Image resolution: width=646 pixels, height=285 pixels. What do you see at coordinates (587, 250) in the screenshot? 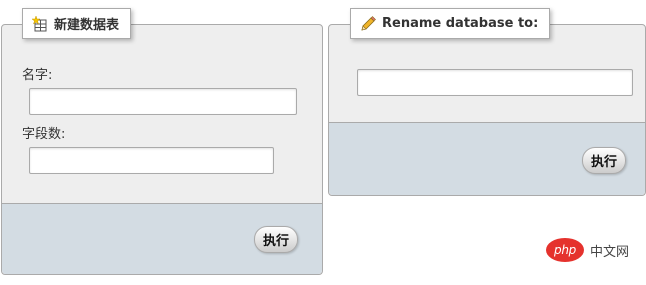
I see `php-cn-watermark: php 中文网` at bounding box center [587, 250].